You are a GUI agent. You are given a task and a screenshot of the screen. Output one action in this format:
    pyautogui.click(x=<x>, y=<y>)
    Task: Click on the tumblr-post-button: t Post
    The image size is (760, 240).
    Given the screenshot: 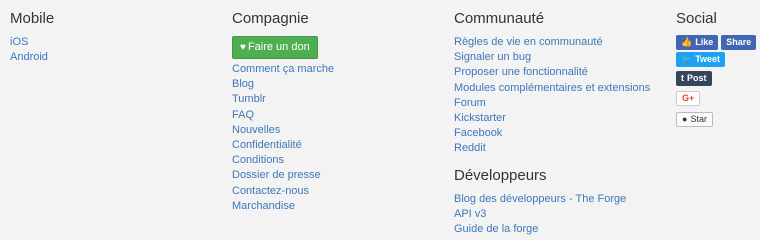 What is the action you would take?
    pyautogui.click(x=694, y=78)
    